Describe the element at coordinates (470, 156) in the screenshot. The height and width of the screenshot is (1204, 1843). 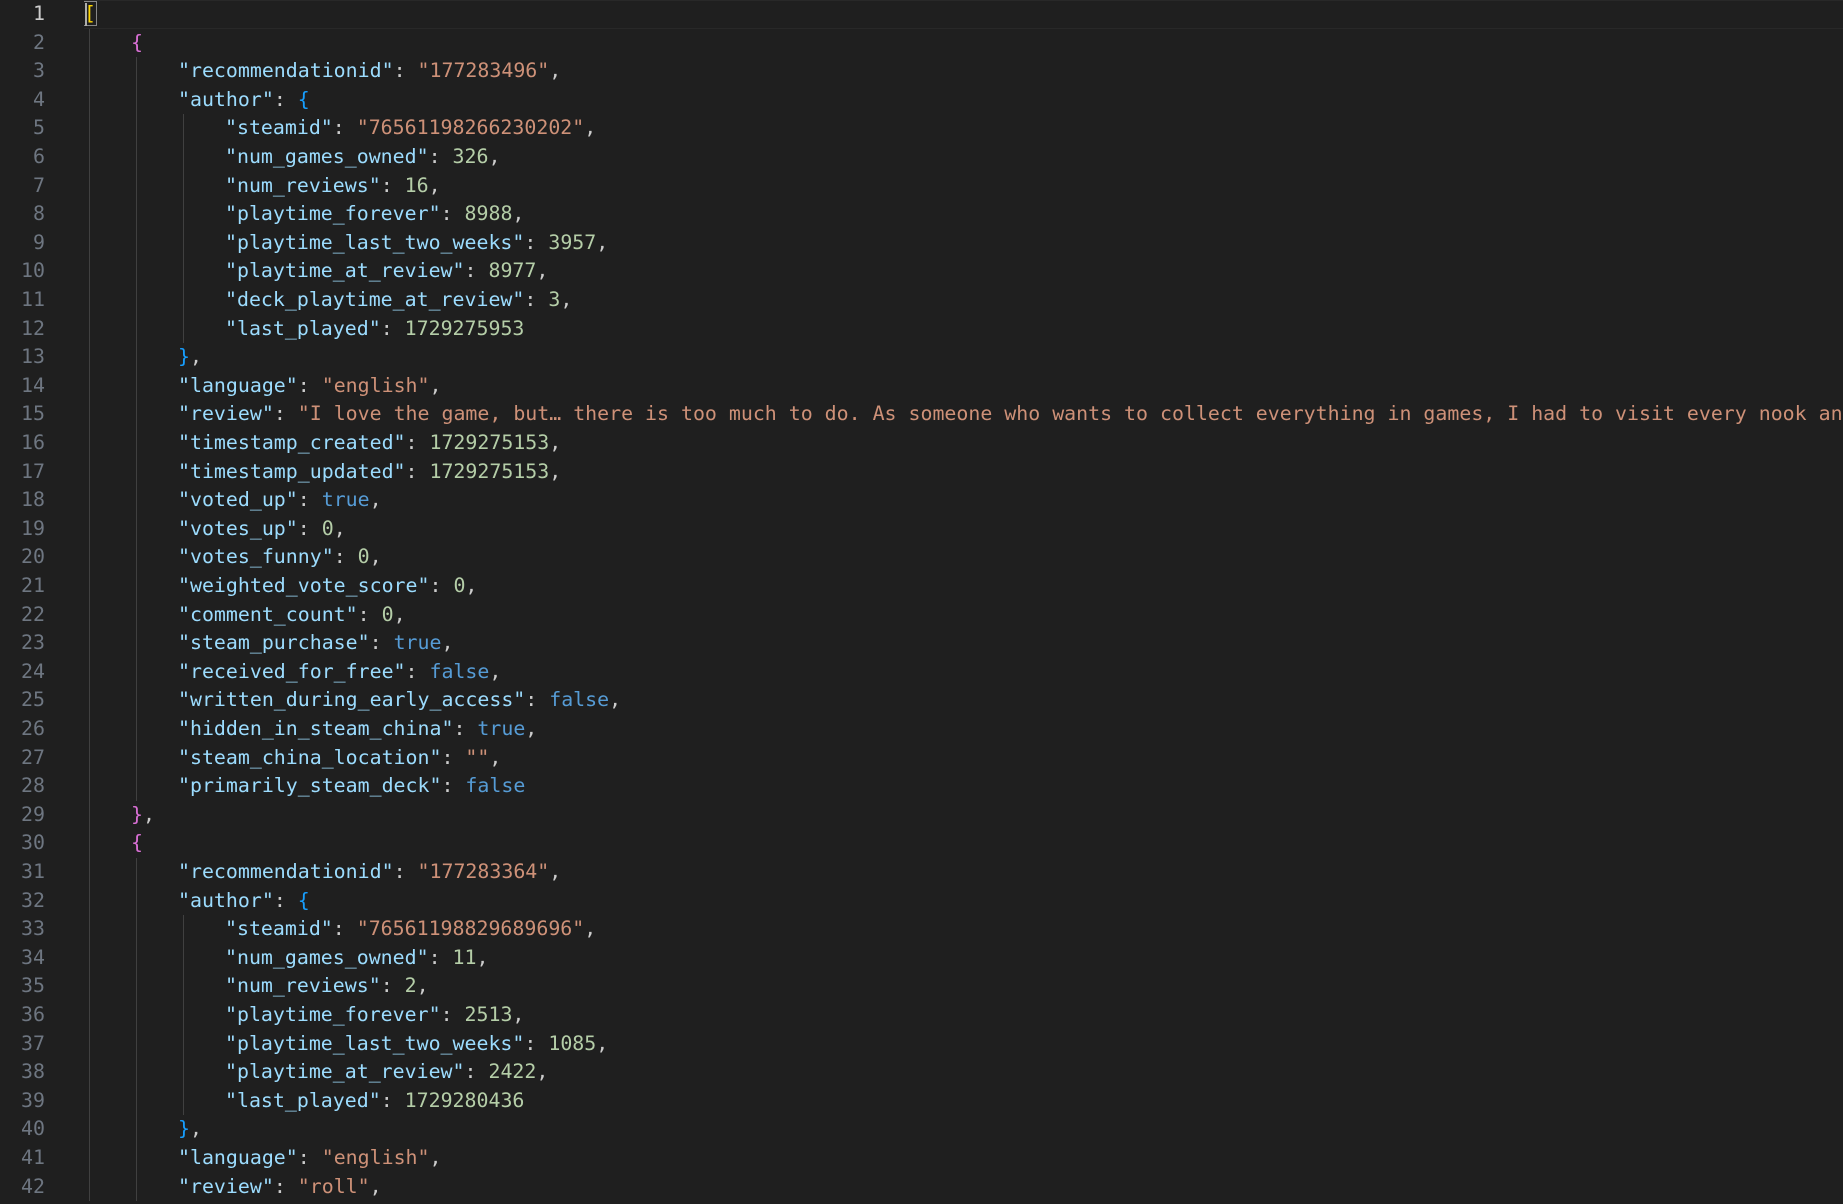
I see `json-number-value: 326` at that location.